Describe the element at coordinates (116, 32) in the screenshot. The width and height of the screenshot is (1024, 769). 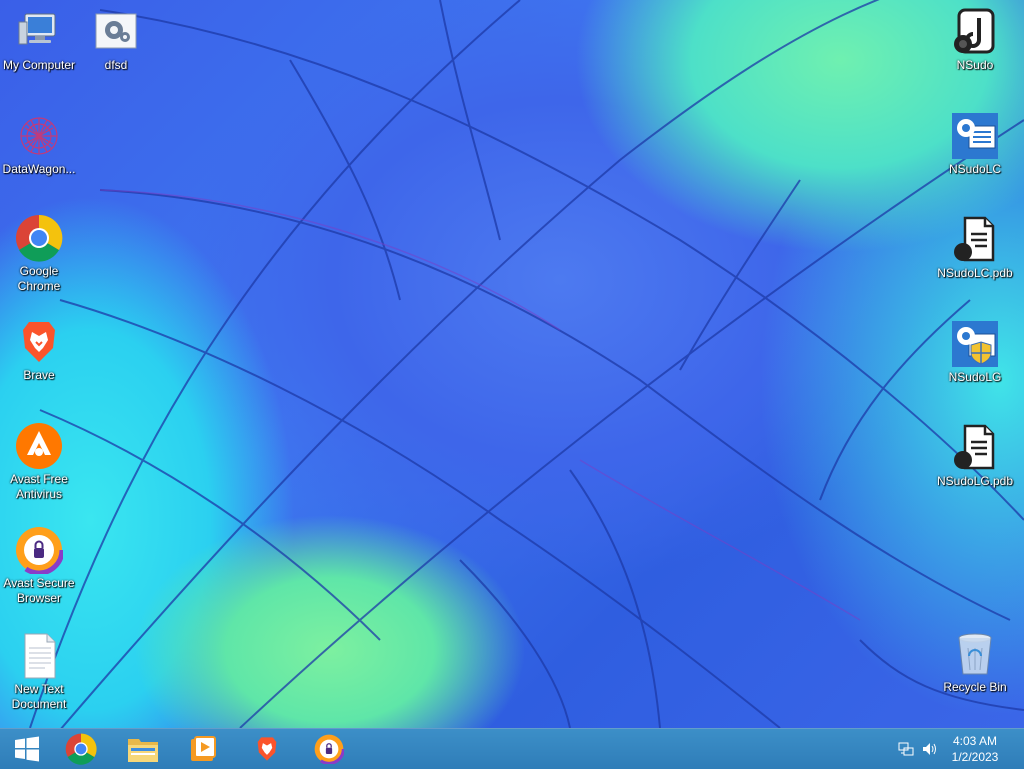
I see `settings-shortcut-icon` at that location.